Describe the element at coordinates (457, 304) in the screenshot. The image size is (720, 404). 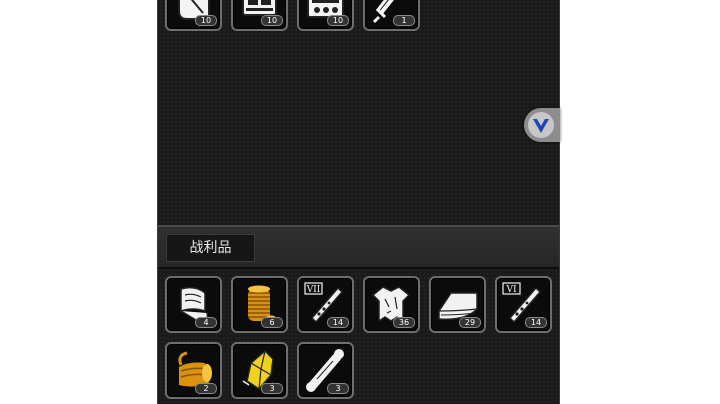
I see `loot-slot: 29` at that location.